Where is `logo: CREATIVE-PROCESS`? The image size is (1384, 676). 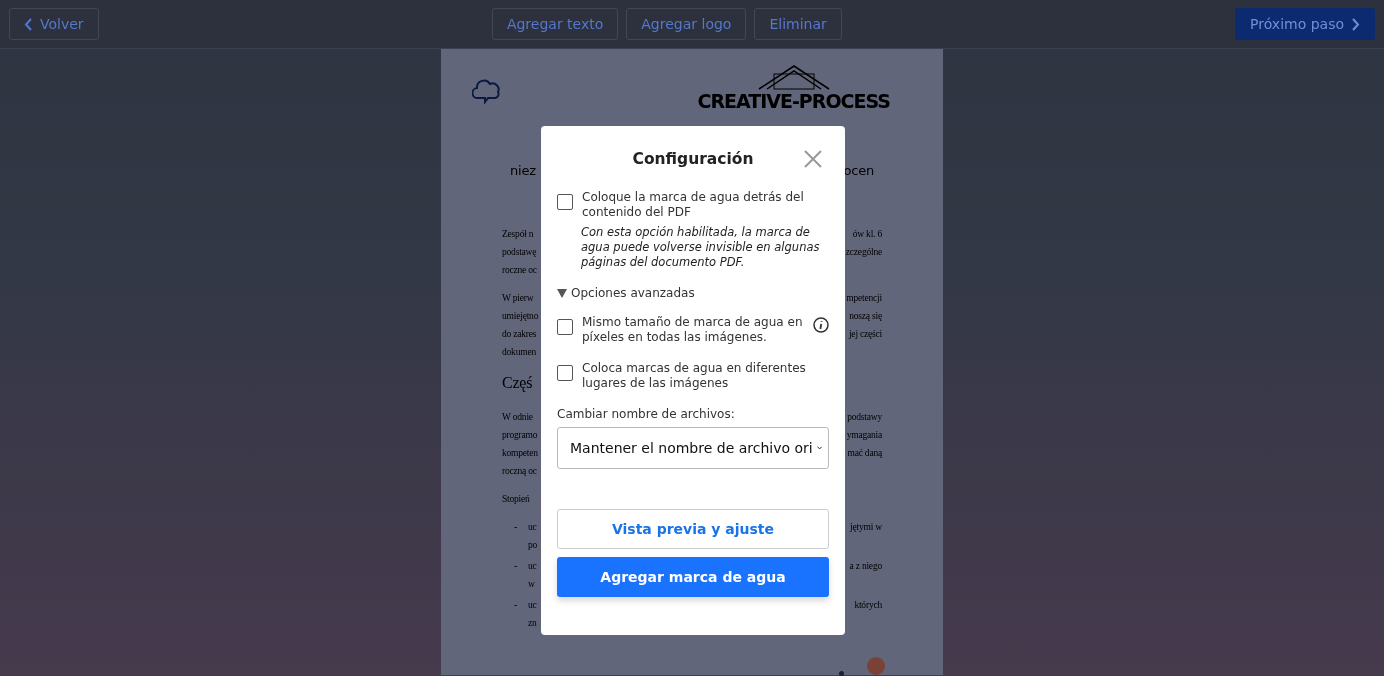 logo: CREATIVE-PROCESS is located at coordinates (793, 88).